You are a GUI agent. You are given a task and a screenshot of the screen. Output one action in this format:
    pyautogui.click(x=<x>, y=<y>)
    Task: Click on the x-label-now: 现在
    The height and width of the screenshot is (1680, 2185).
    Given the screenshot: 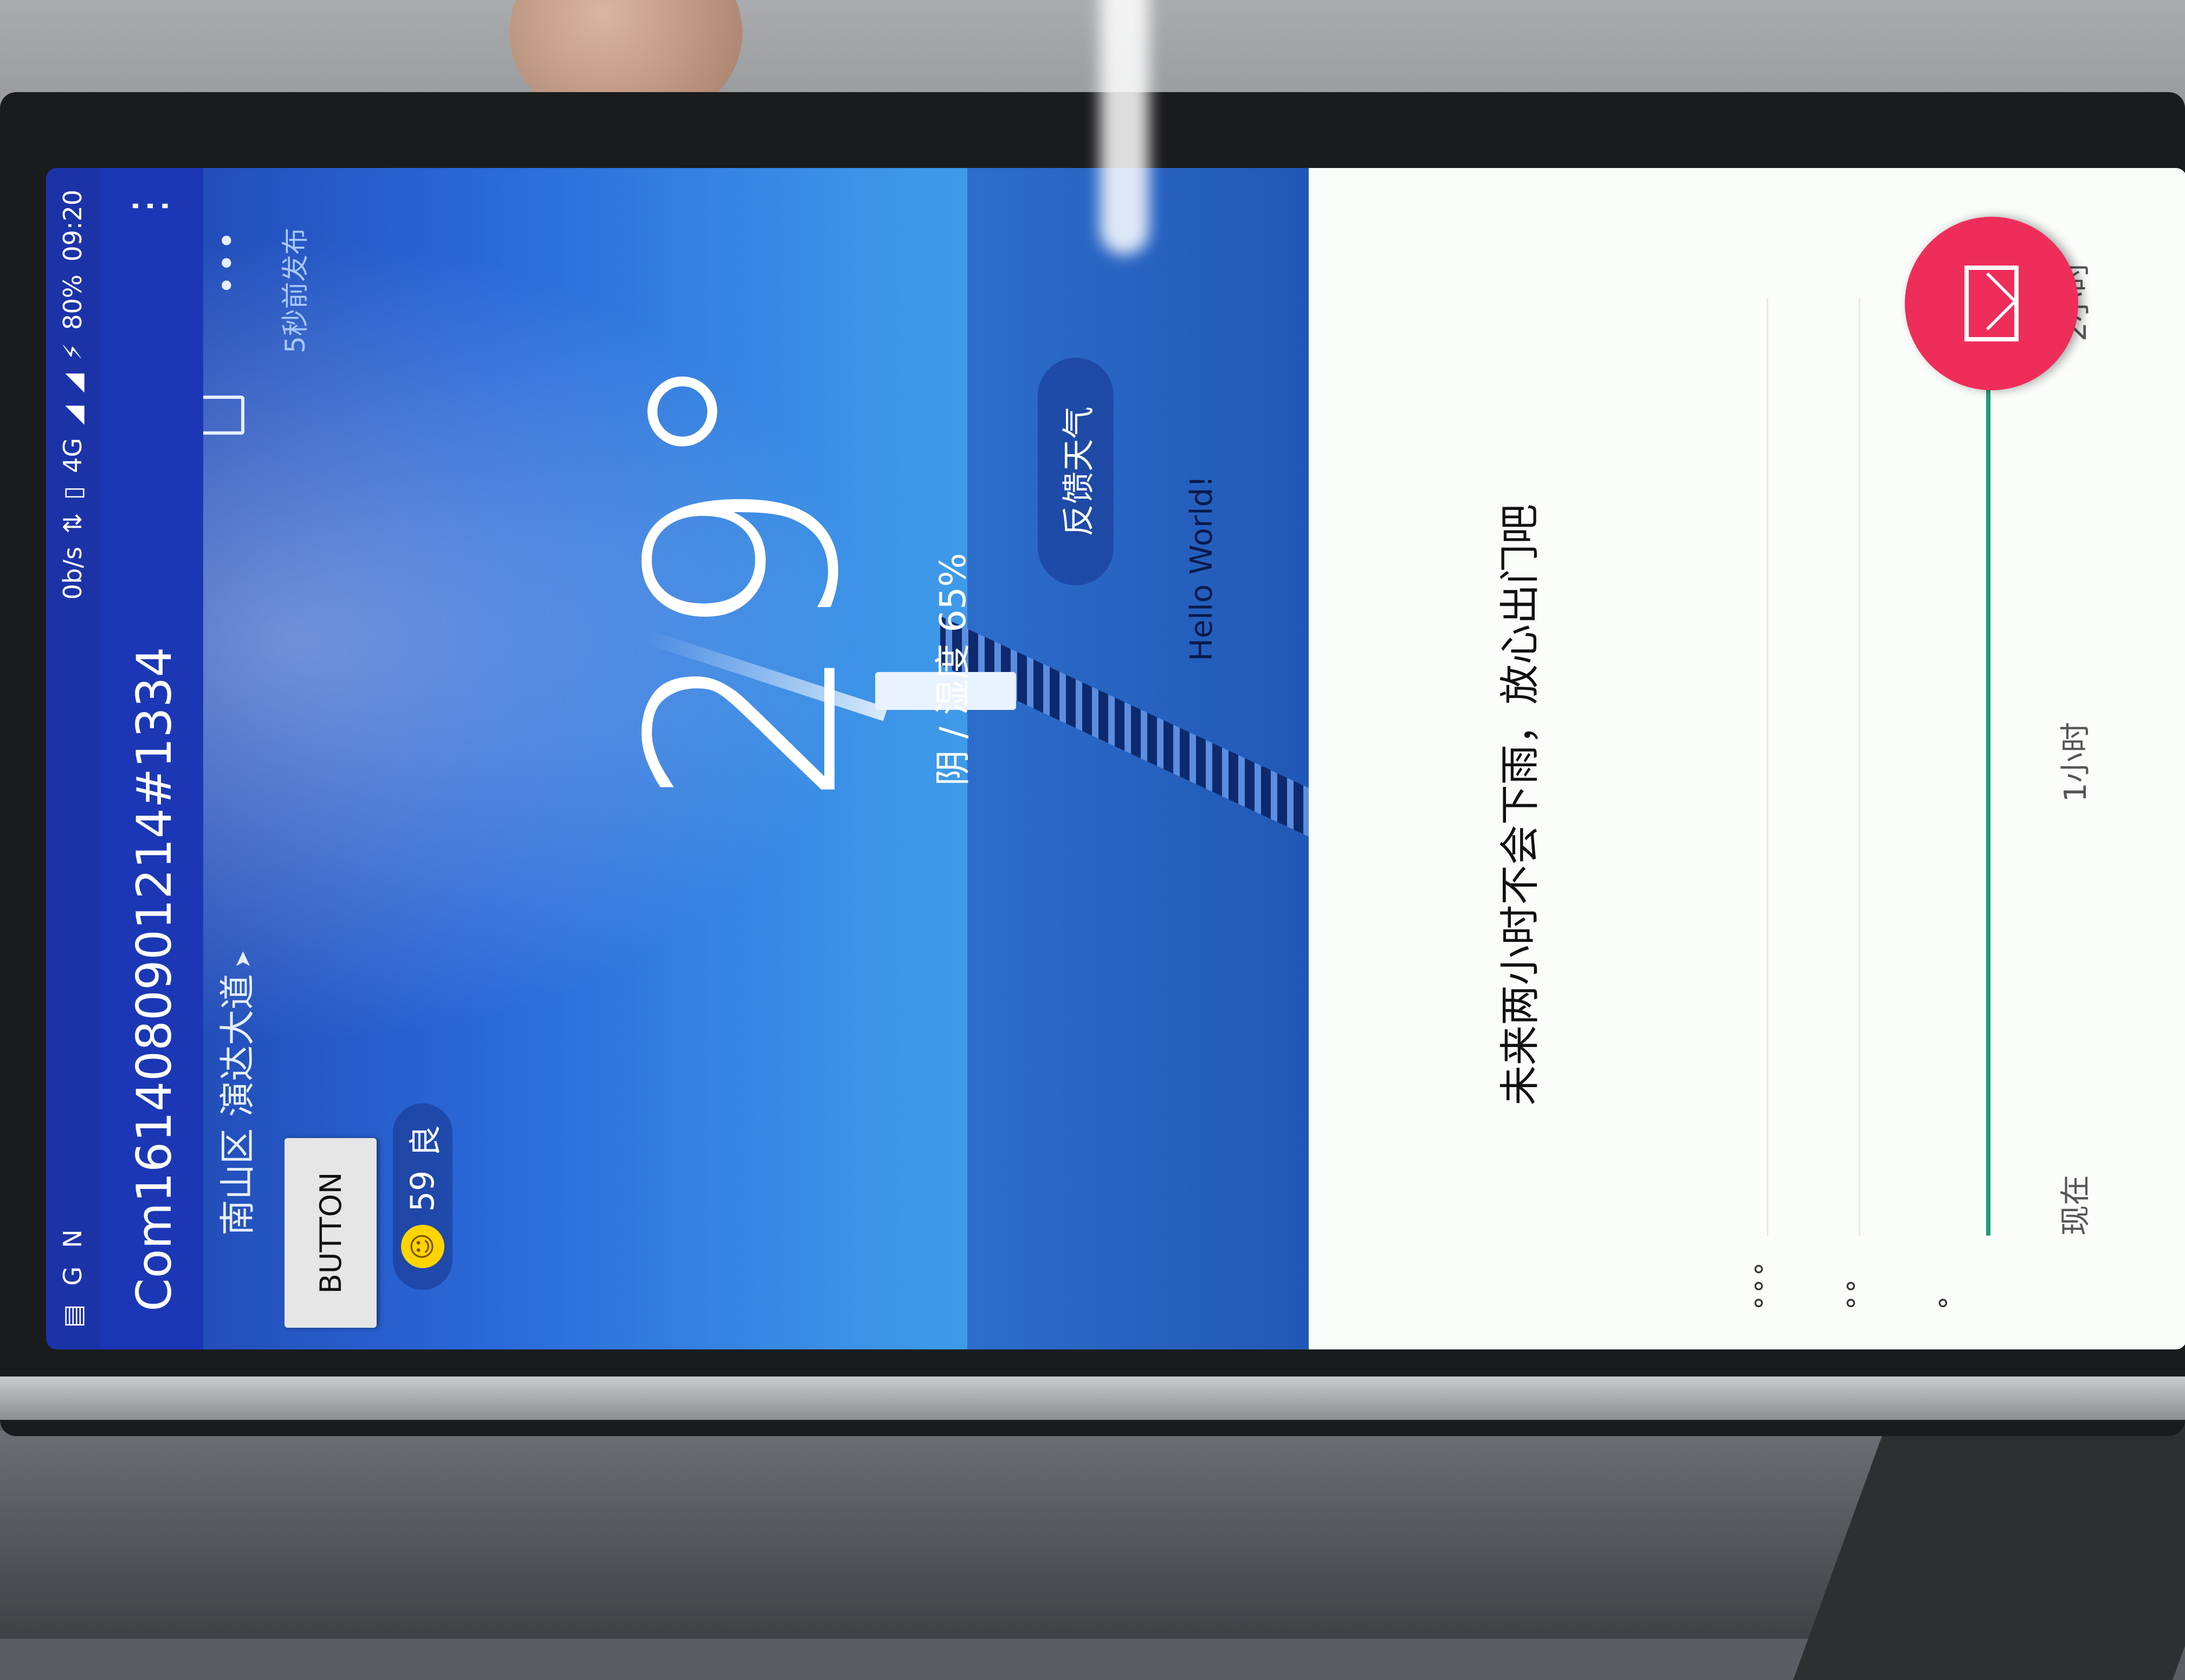 What is the action you would take?
    pyautogui.click(x=2075, y=1206)
    